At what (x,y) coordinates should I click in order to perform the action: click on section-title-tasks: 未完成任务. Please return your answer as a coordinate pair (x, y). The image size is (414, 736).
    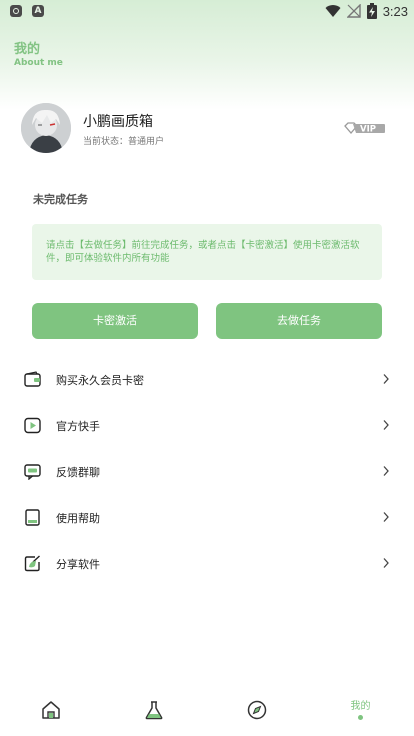
    Looking at the image, I should click on (60, 199).